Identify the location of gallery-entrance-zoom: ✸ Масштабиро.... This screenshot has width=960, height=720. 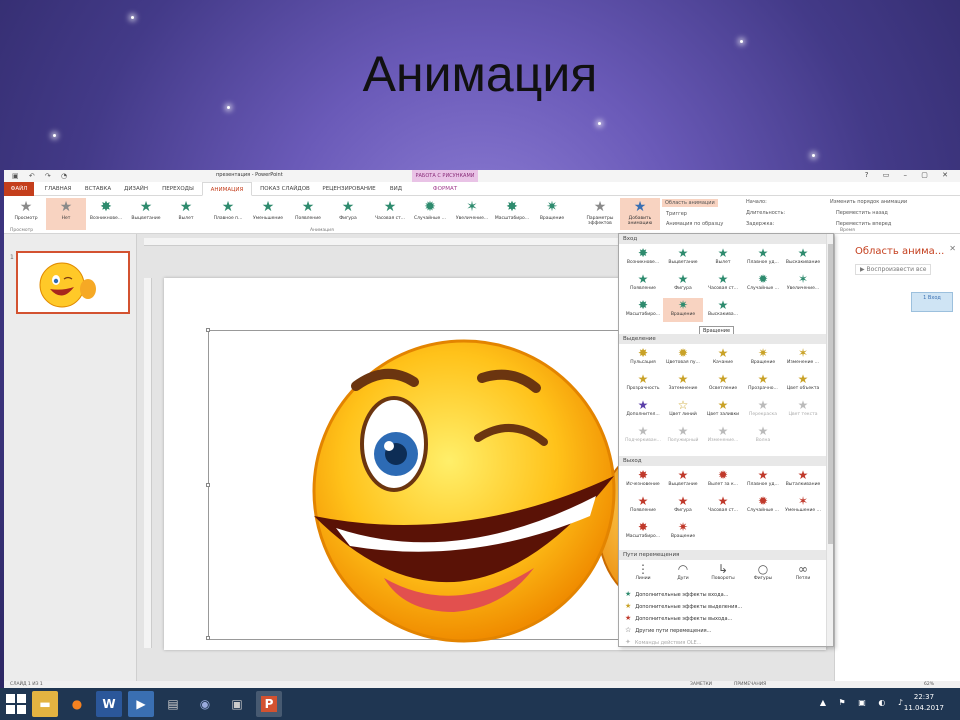
(643, 310).